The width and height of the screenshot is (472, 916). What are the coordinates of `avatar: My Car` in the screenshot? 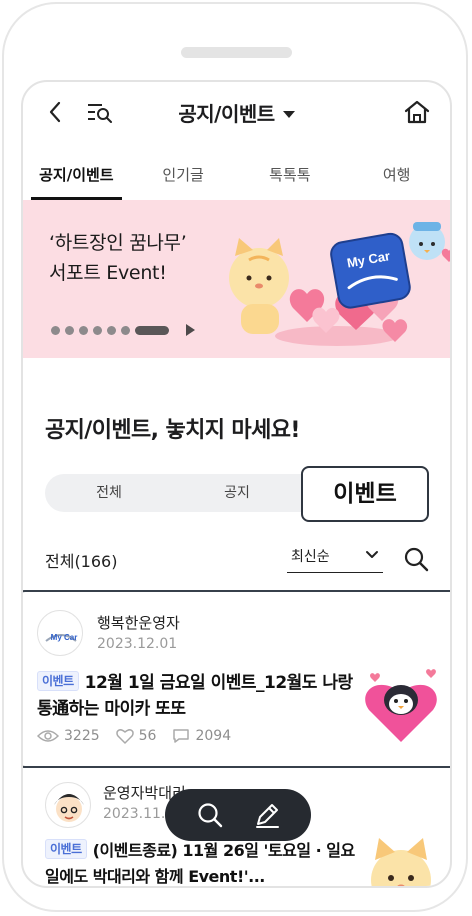 It's located at (60, 633).